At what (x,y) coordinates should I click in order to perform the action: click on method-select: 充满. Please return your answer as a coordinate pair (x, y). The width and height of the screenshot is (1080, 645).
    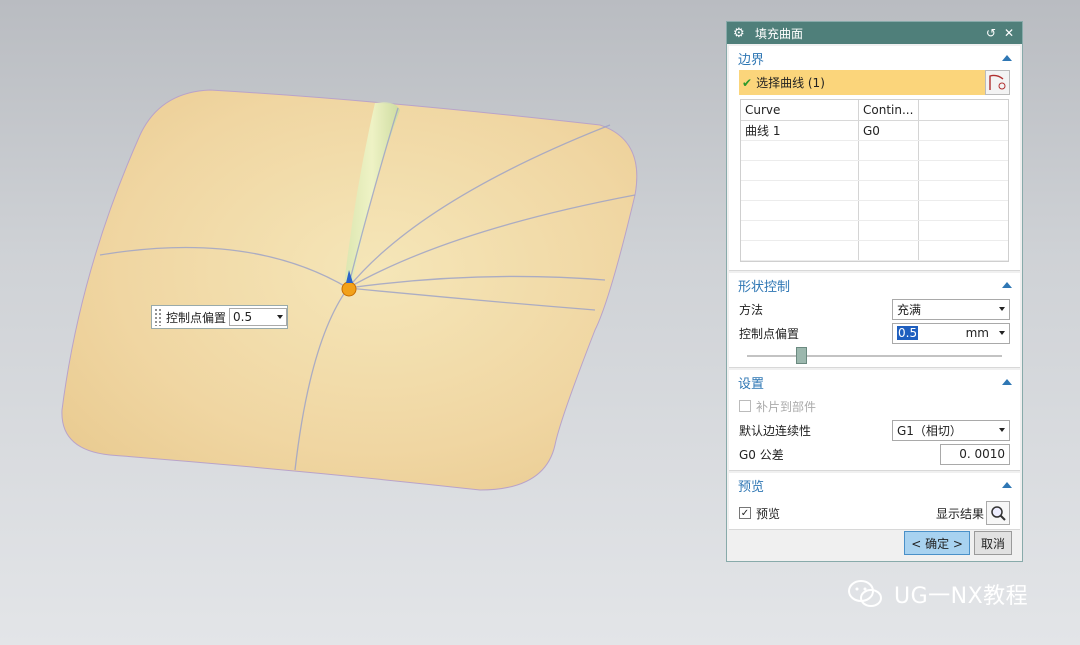
    Looking at the image, I should click on (951, 309).